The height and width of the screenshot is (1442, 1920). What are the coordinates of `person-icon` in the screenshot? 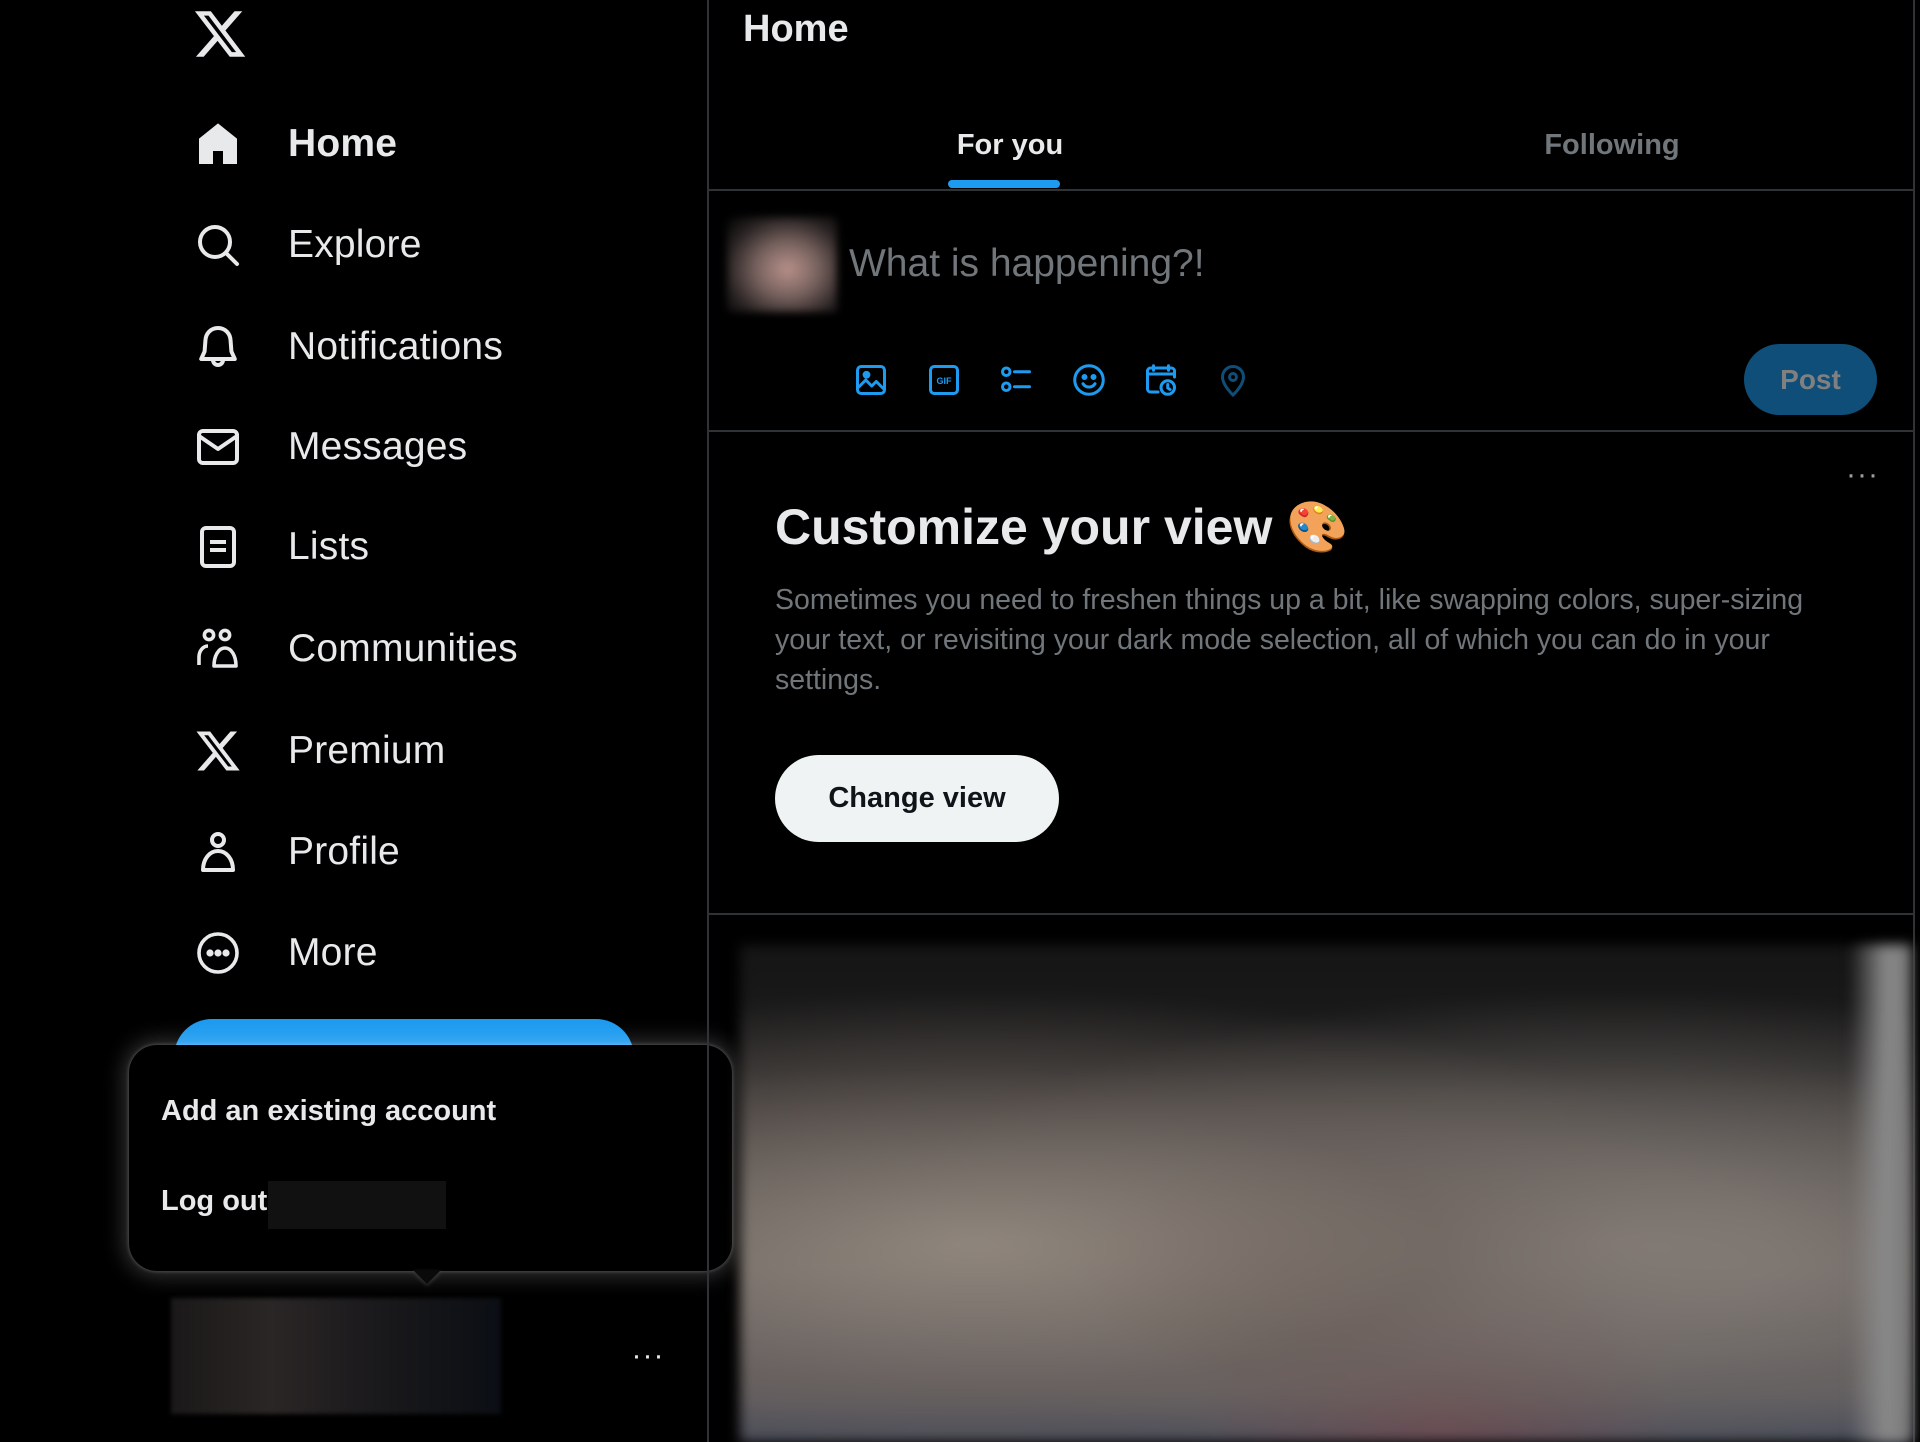 It's located at (218, 852).